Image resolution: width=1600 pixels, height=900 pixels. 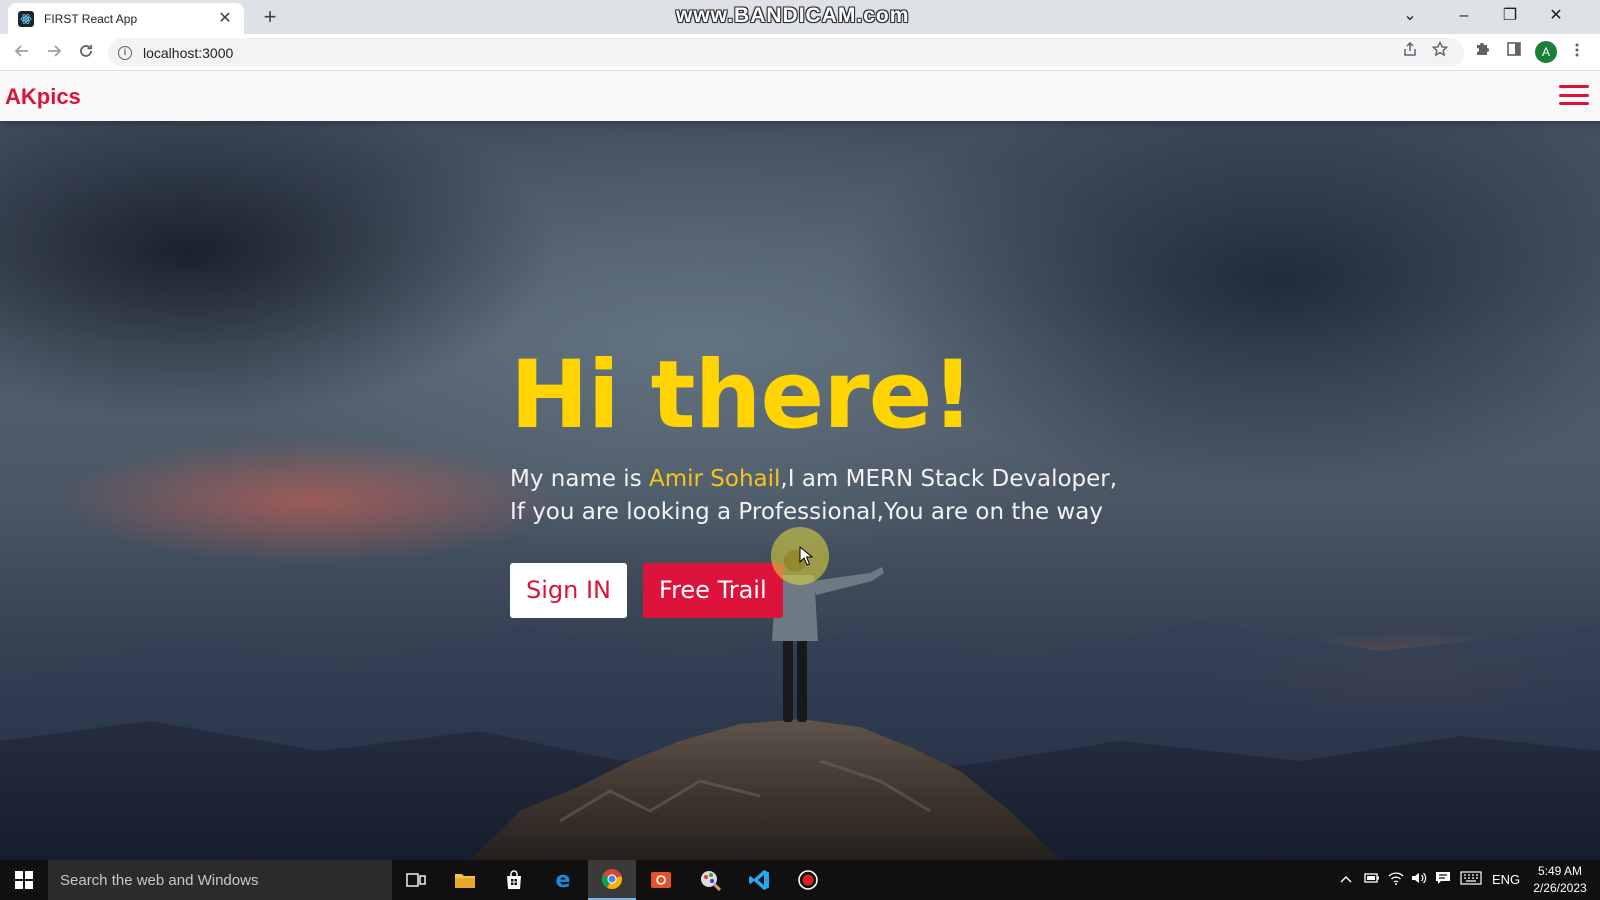 What do you see at coordinates (465, 880) in the screenshot?
I see `file-explorer-icon` at bounding box center [465, 880].